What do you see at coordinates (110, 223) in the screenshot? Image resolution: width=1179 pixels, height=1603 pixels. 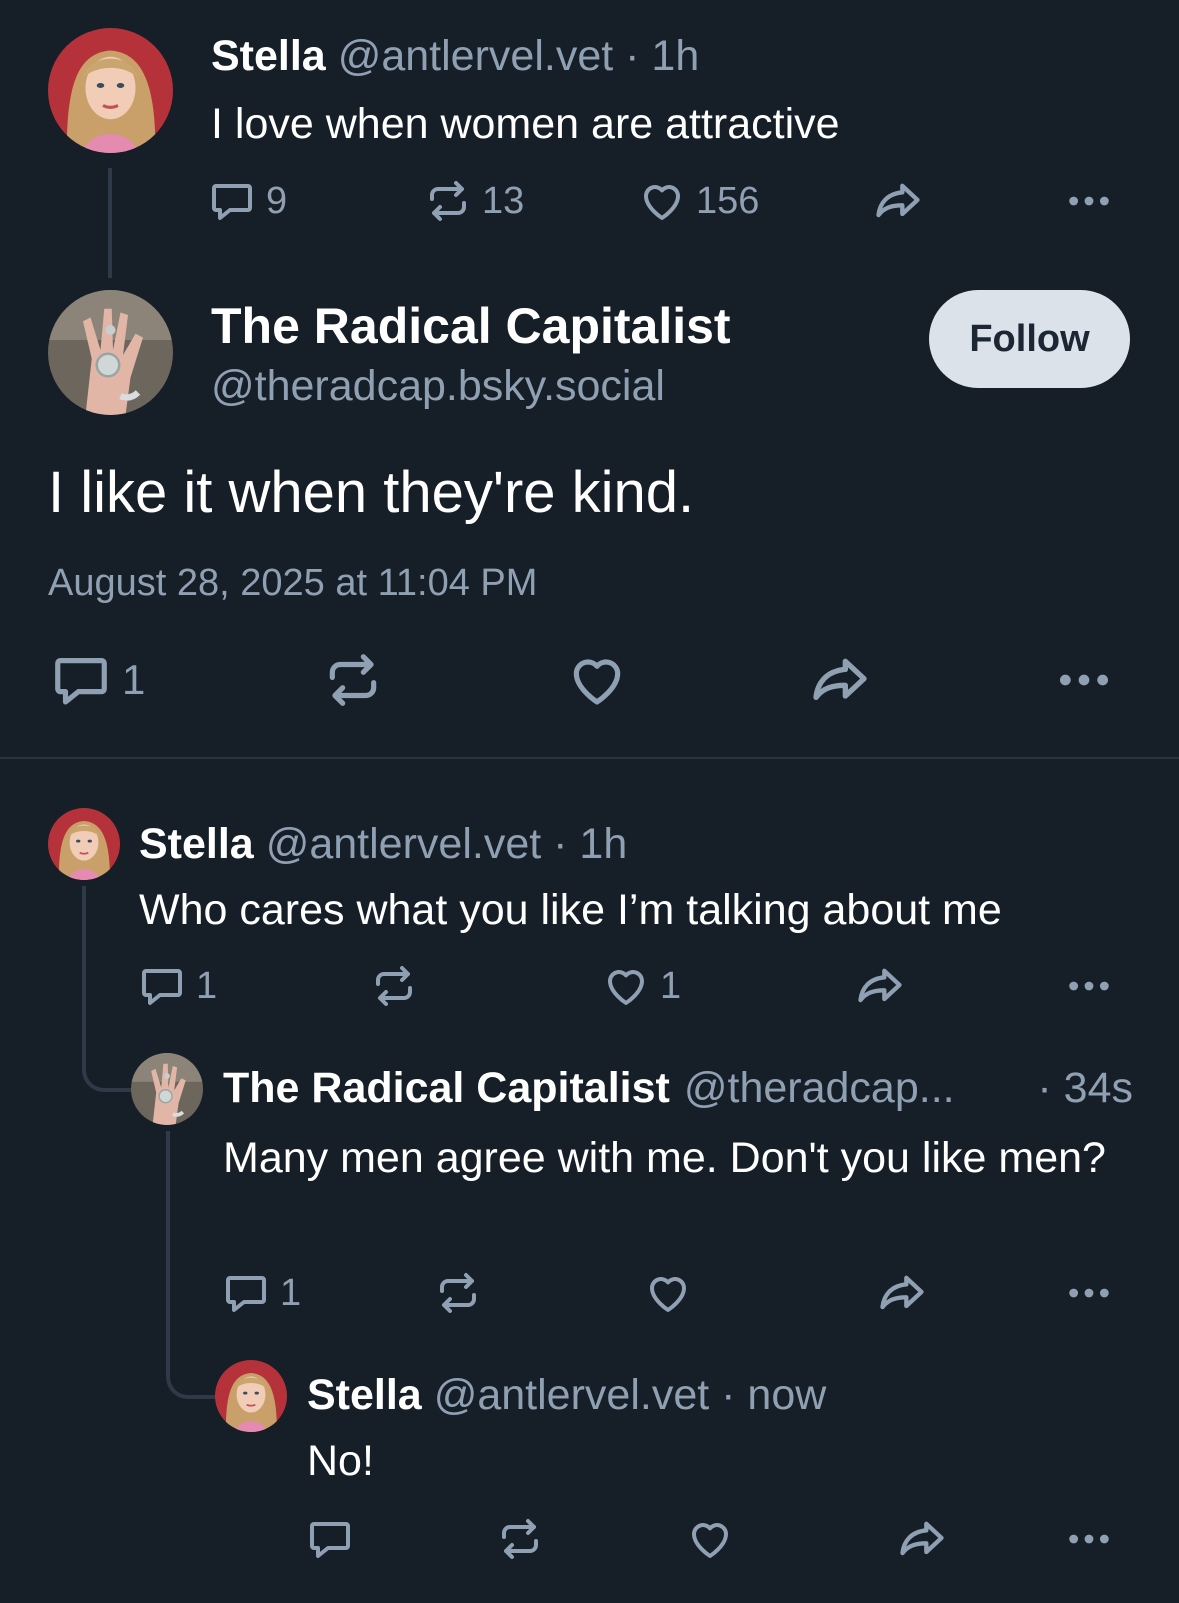 I see `thread-line` at bounding box center [110, 223].